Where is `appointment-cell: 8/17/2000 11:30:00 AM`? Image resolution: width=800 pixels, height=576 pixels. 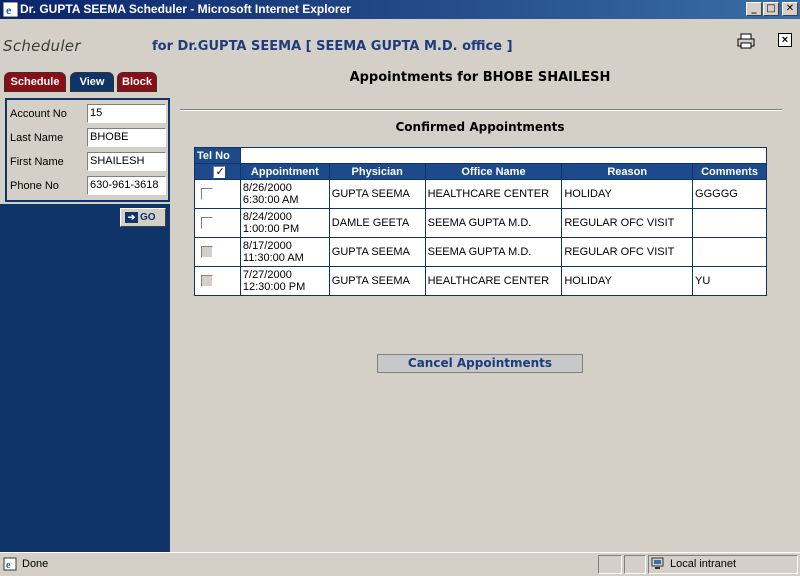 appointment-cell: 8/17/2000 11:30:00 AM is located at coordinates (284, 252).